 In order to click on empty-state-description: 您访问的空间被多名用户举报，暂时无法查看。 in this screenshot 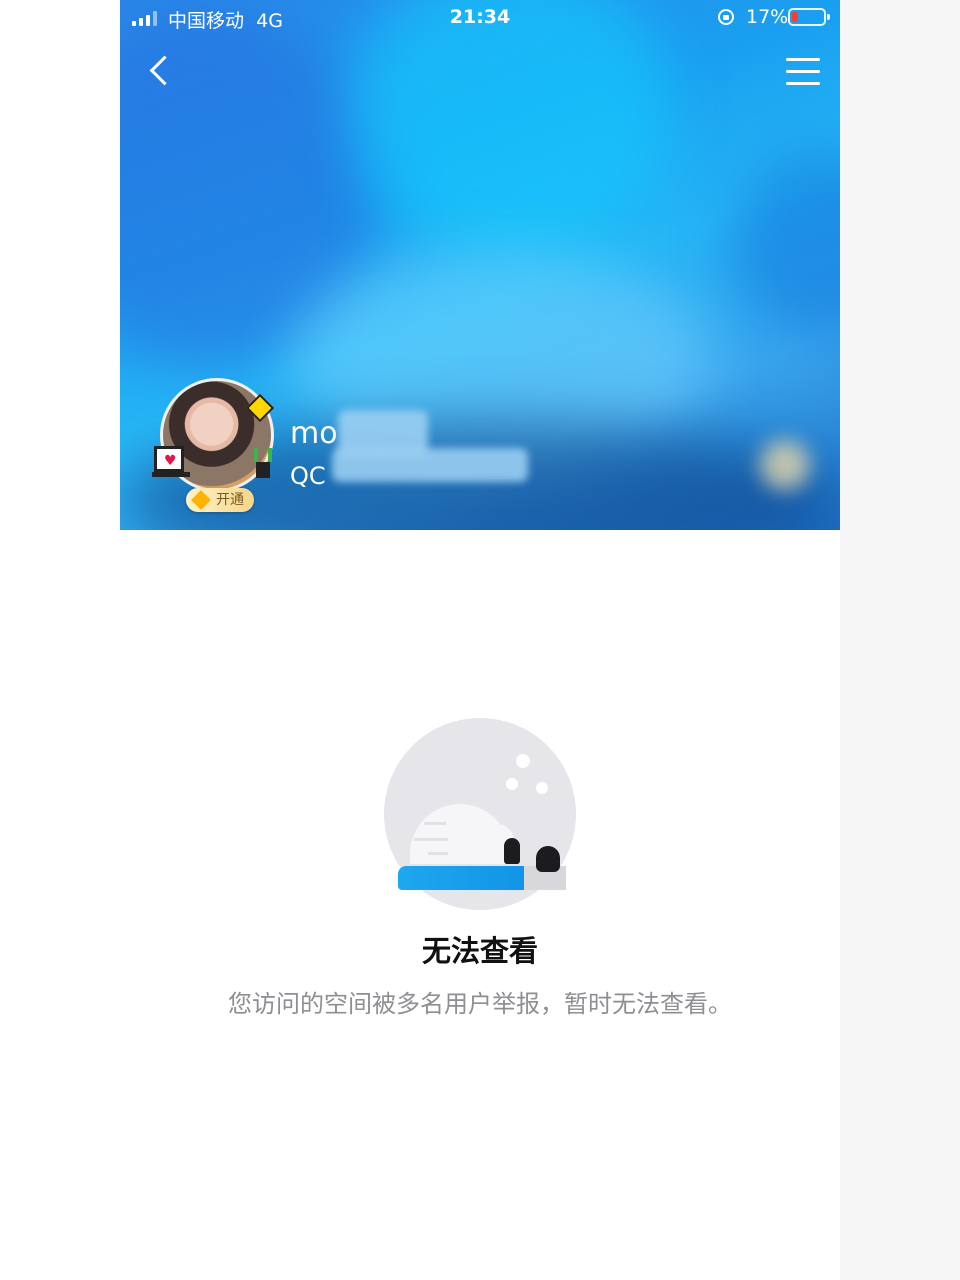, I will do `click(480, 1004)`.